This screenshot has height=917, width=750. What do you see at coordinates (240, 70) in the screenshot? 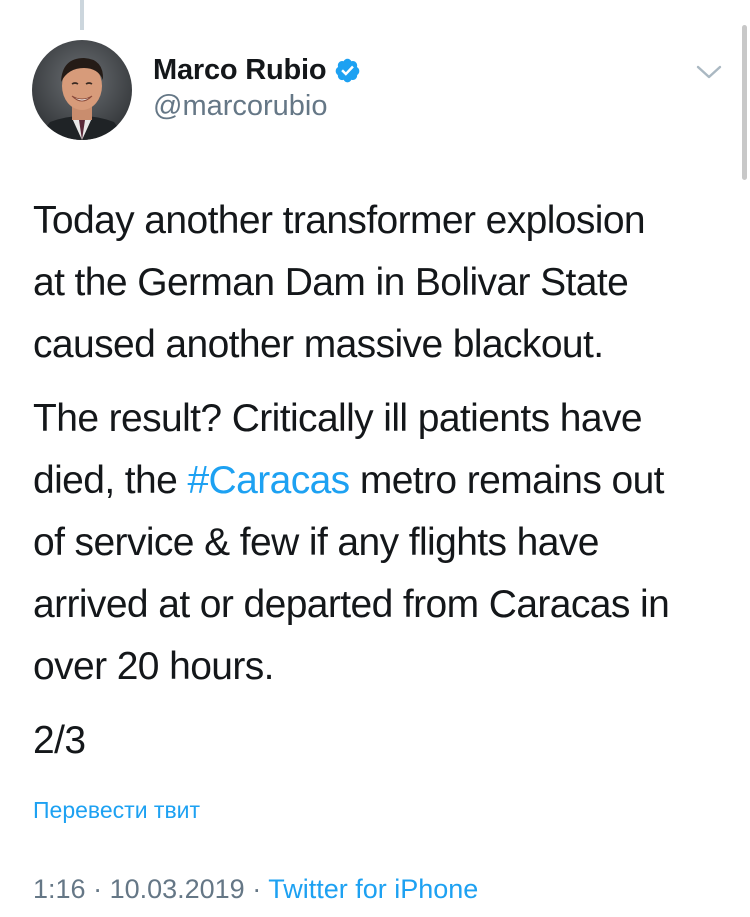
I see `display-name: Marco Rubio` at bounding box center [240, 70].